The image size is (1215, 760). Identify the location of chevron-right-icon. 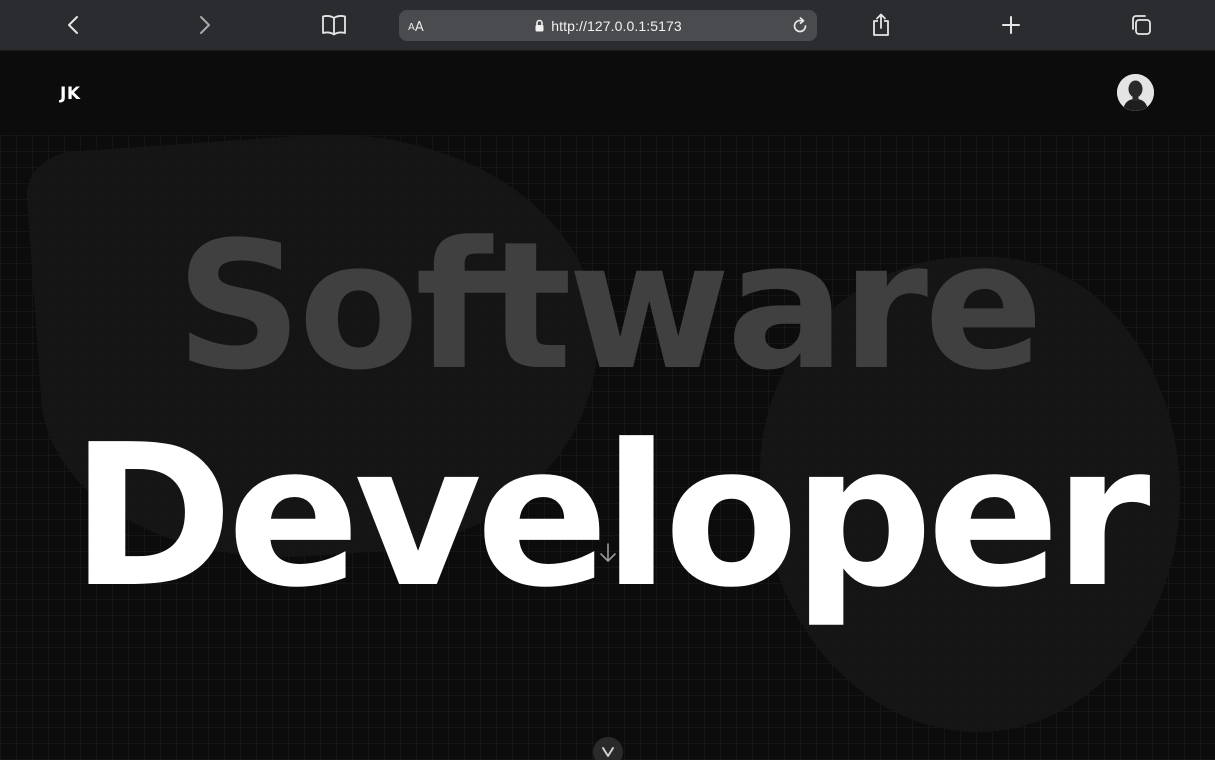
(205, 25).